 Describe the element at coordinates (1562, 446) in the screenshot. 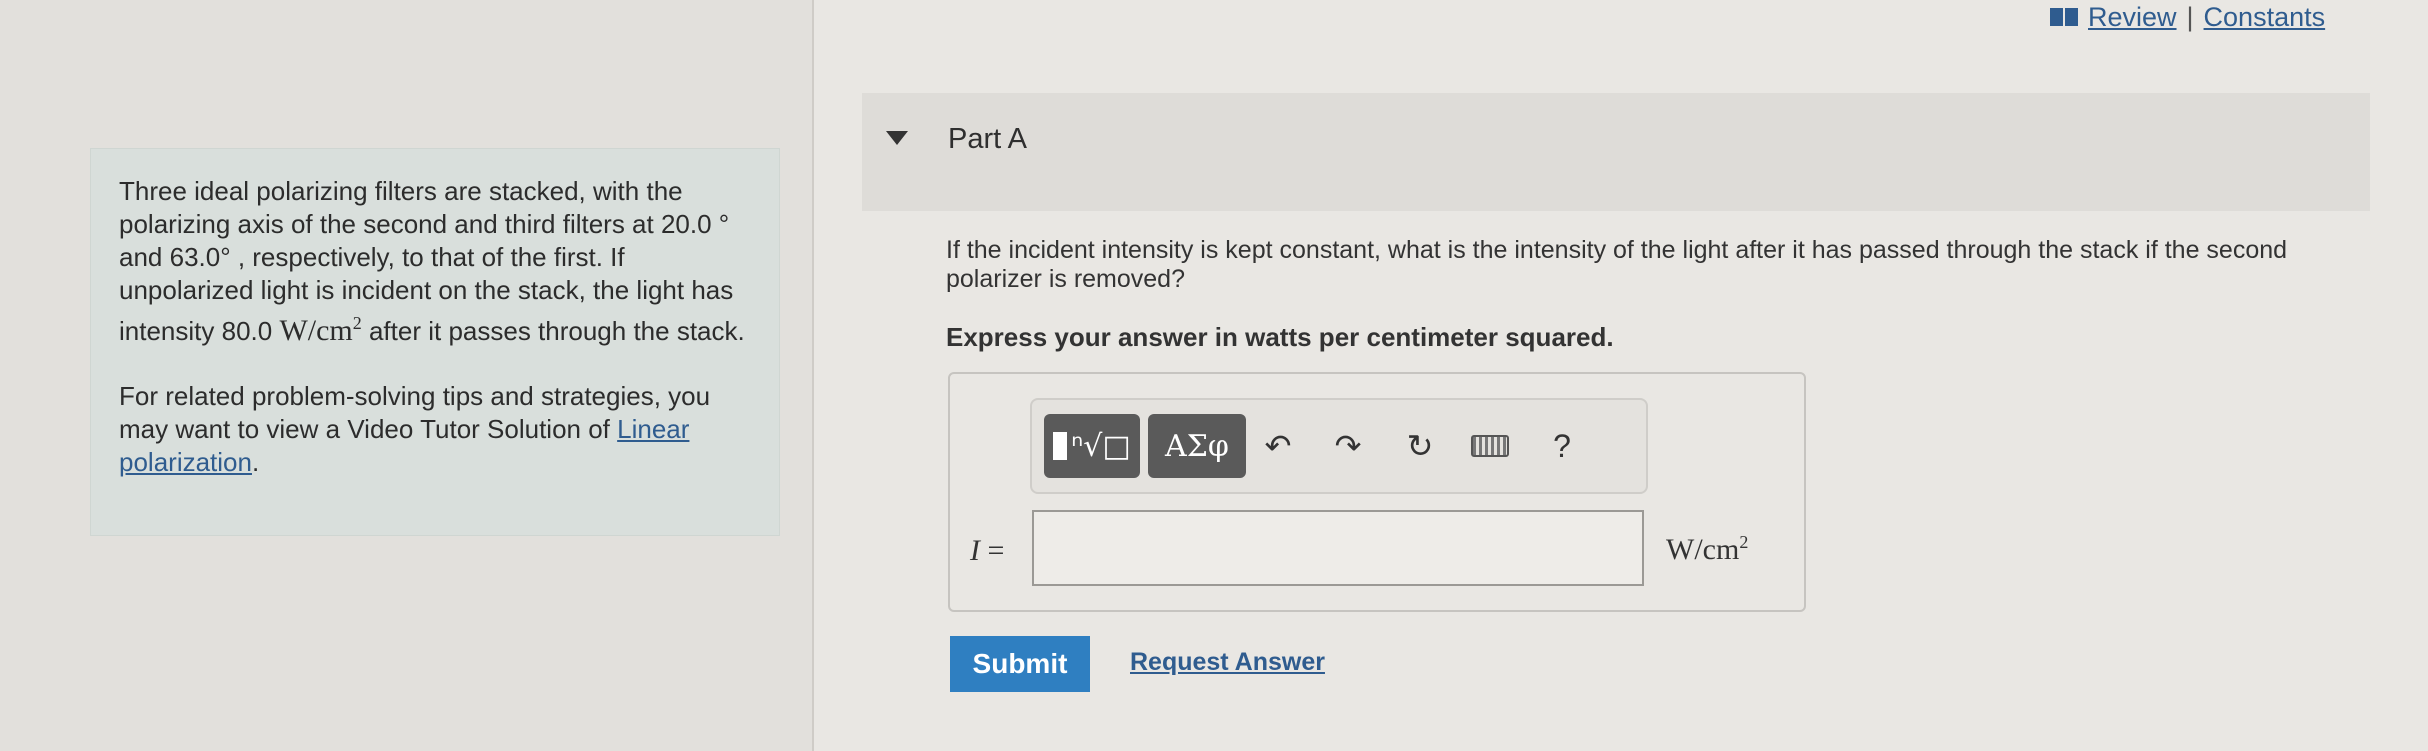

I see `help-button: ?` at that location.